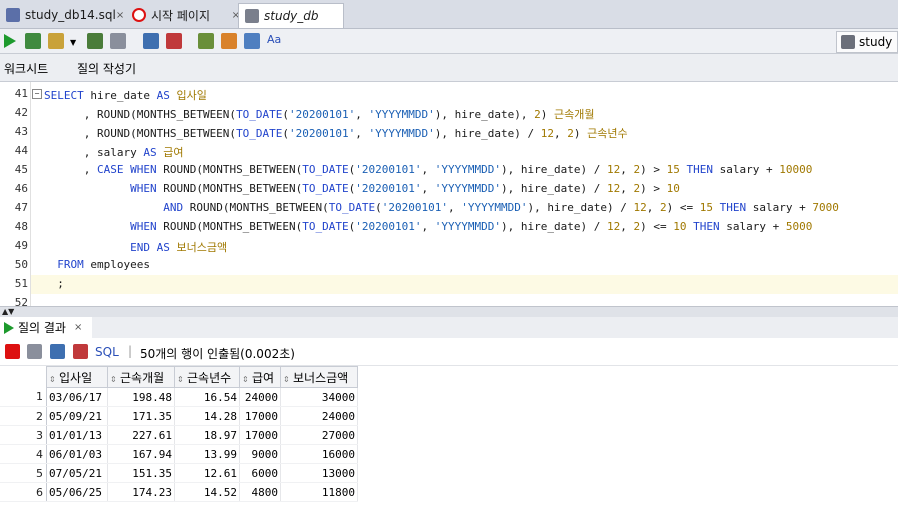 This screenshot has width=898, height=506. Describe the element at coordinates (95, 41) in the screenshot. I see `explain-plan-icon` at that location.